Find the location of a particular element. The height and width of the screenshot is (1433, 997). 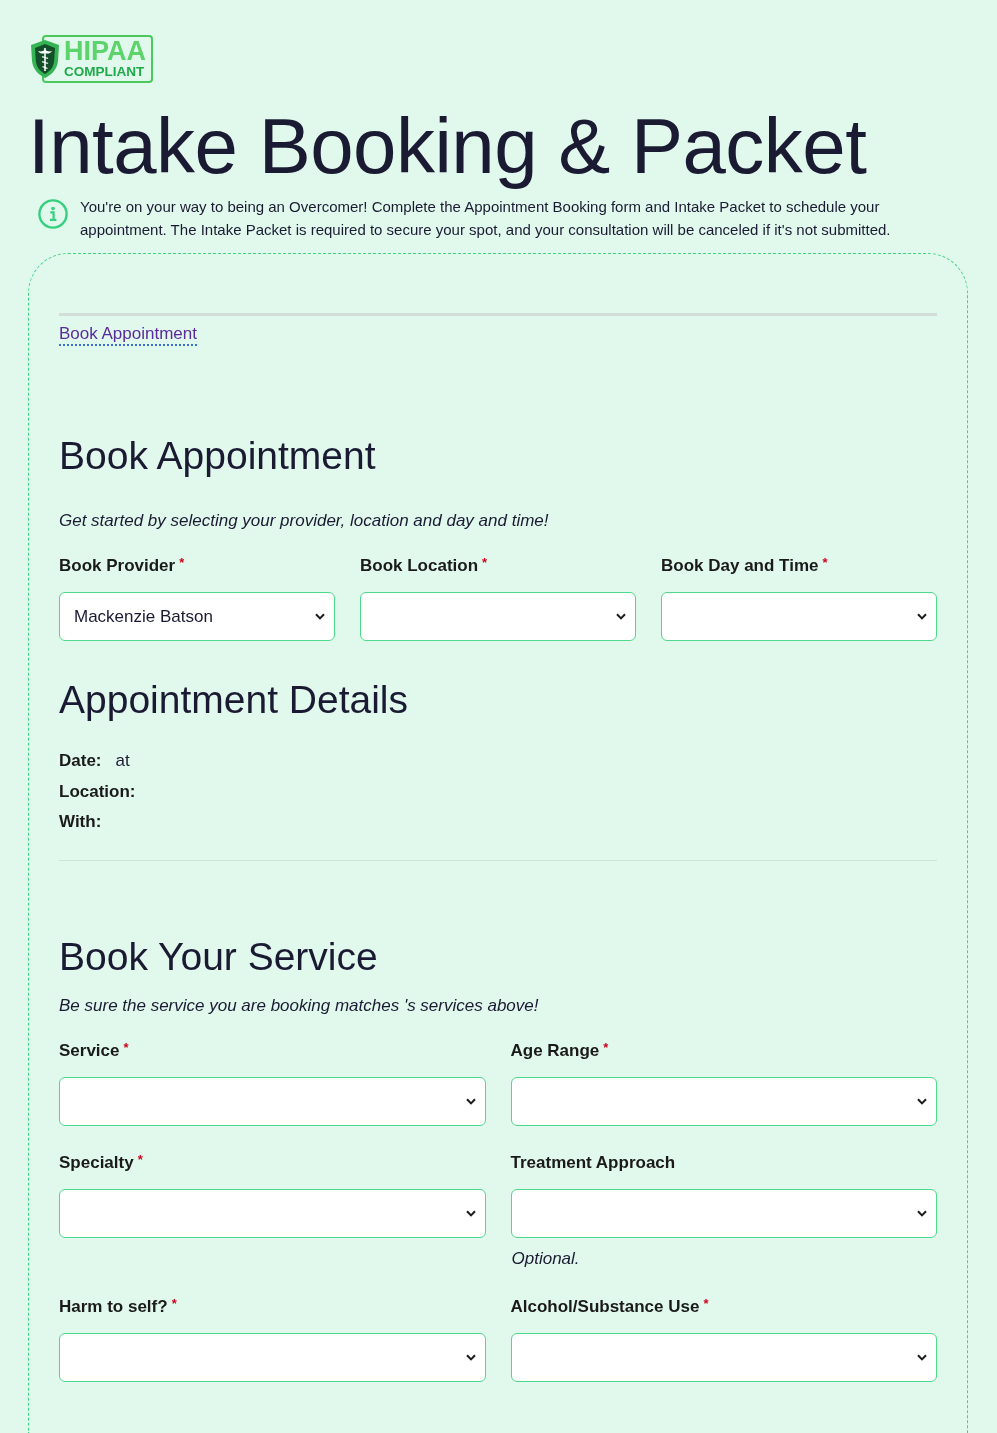

field-label: Book Provider is located at coordinates (117, 566).